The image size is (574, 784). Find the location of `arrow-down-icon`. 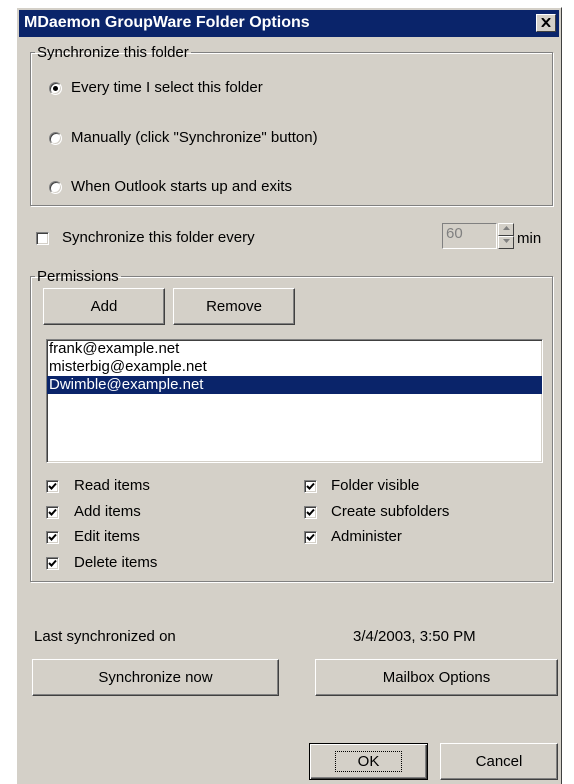

arrow-down-icon is located at coordinates (506, 241).